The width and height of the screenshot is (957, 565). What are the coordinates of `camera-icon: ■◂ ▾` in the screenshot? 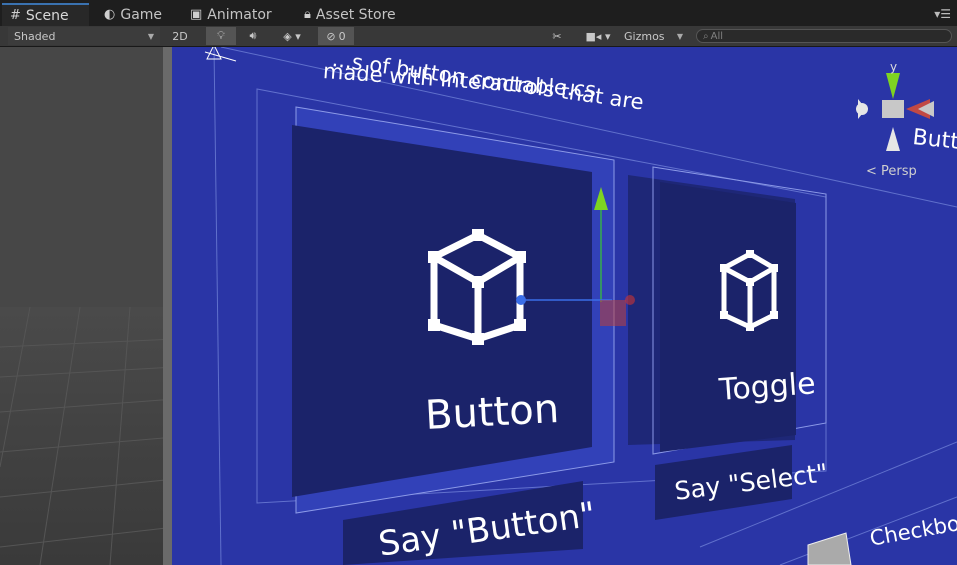 It's located at (598, 36).